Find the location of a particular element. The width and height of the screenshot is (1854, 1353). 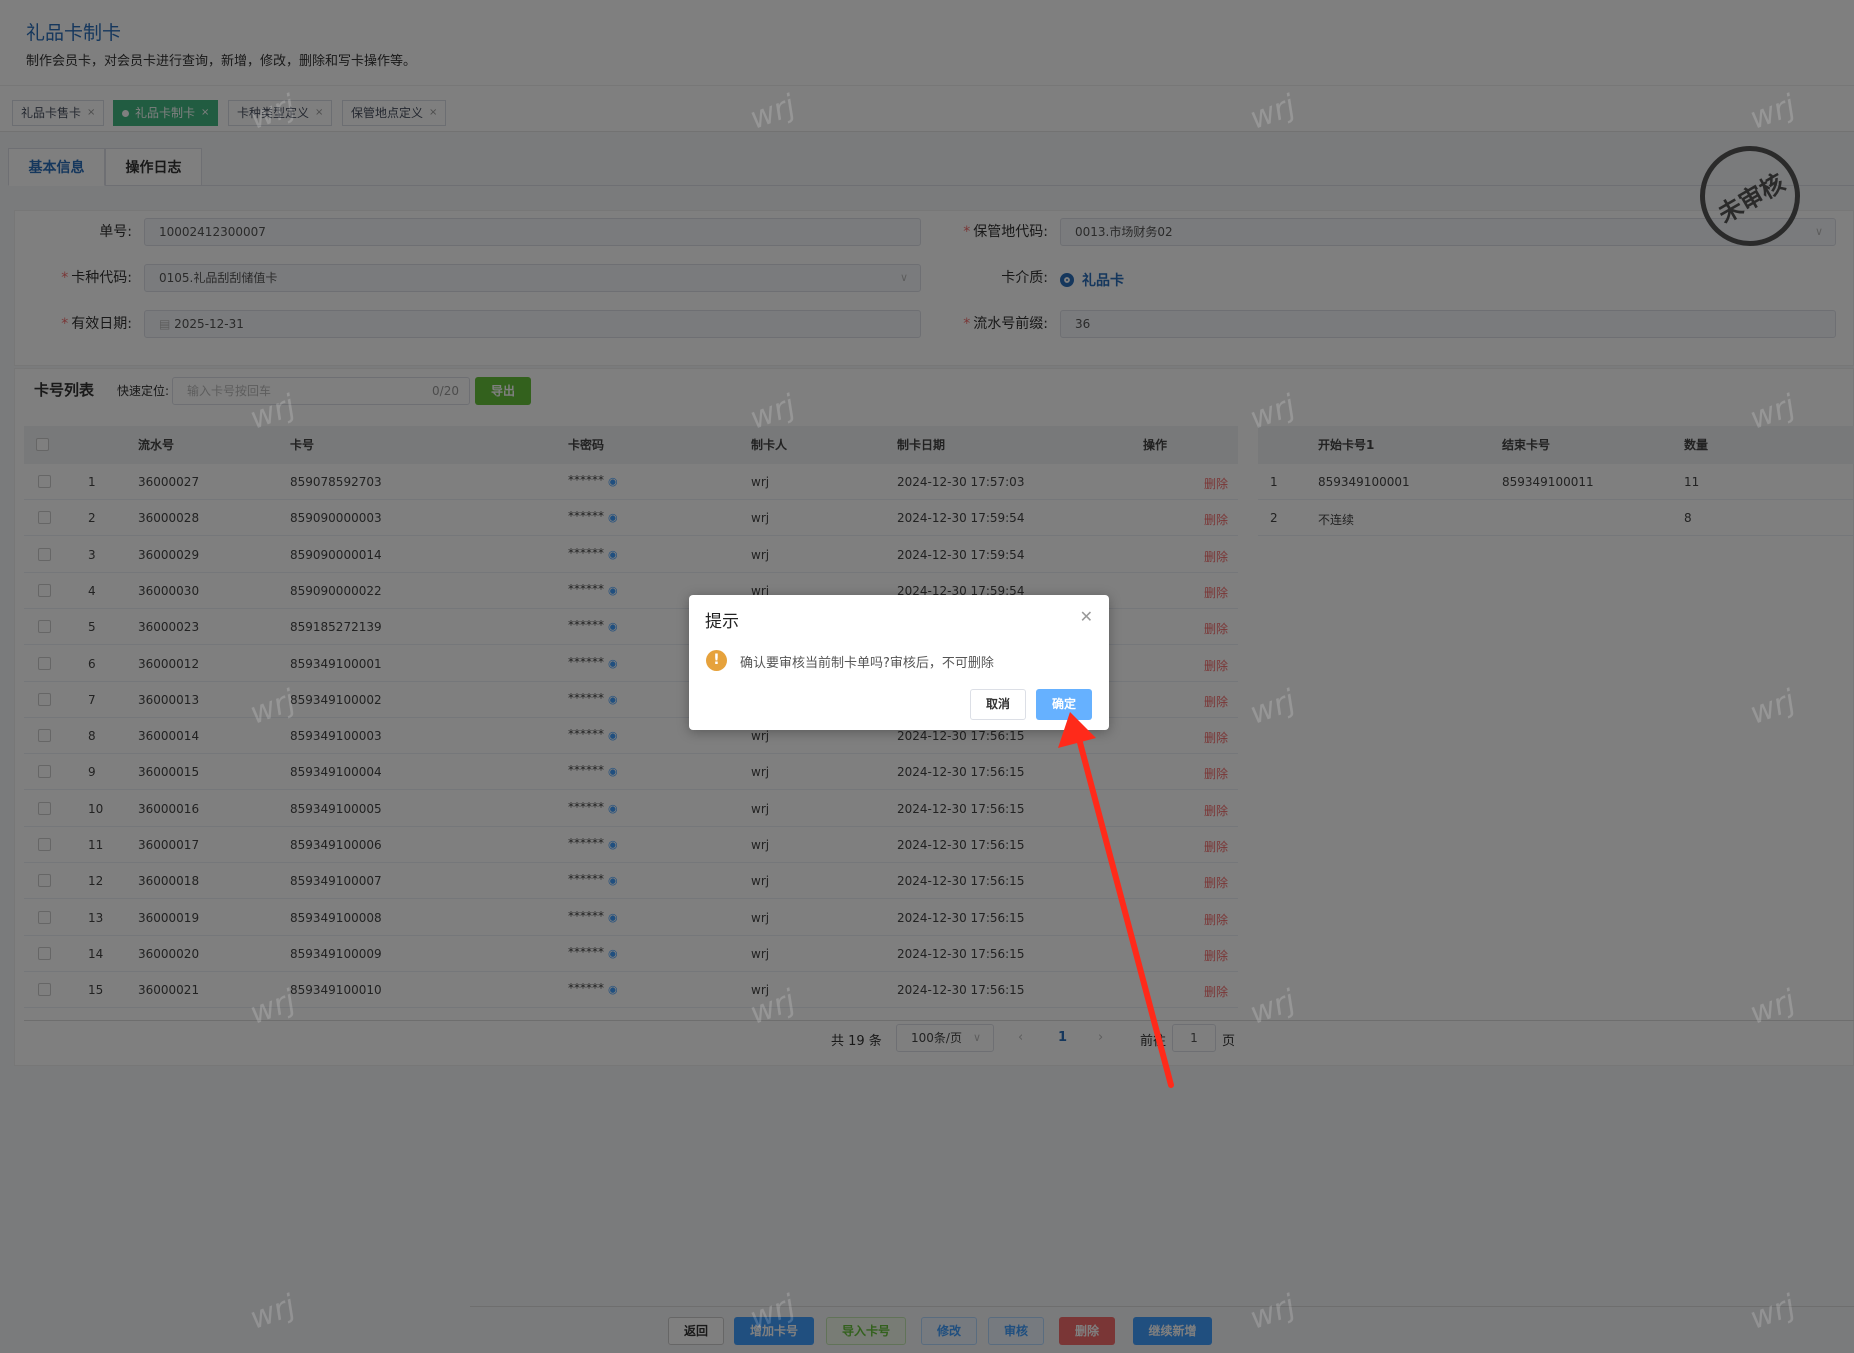

confirm-button: 确定 is located at coordinates (1064, 704).